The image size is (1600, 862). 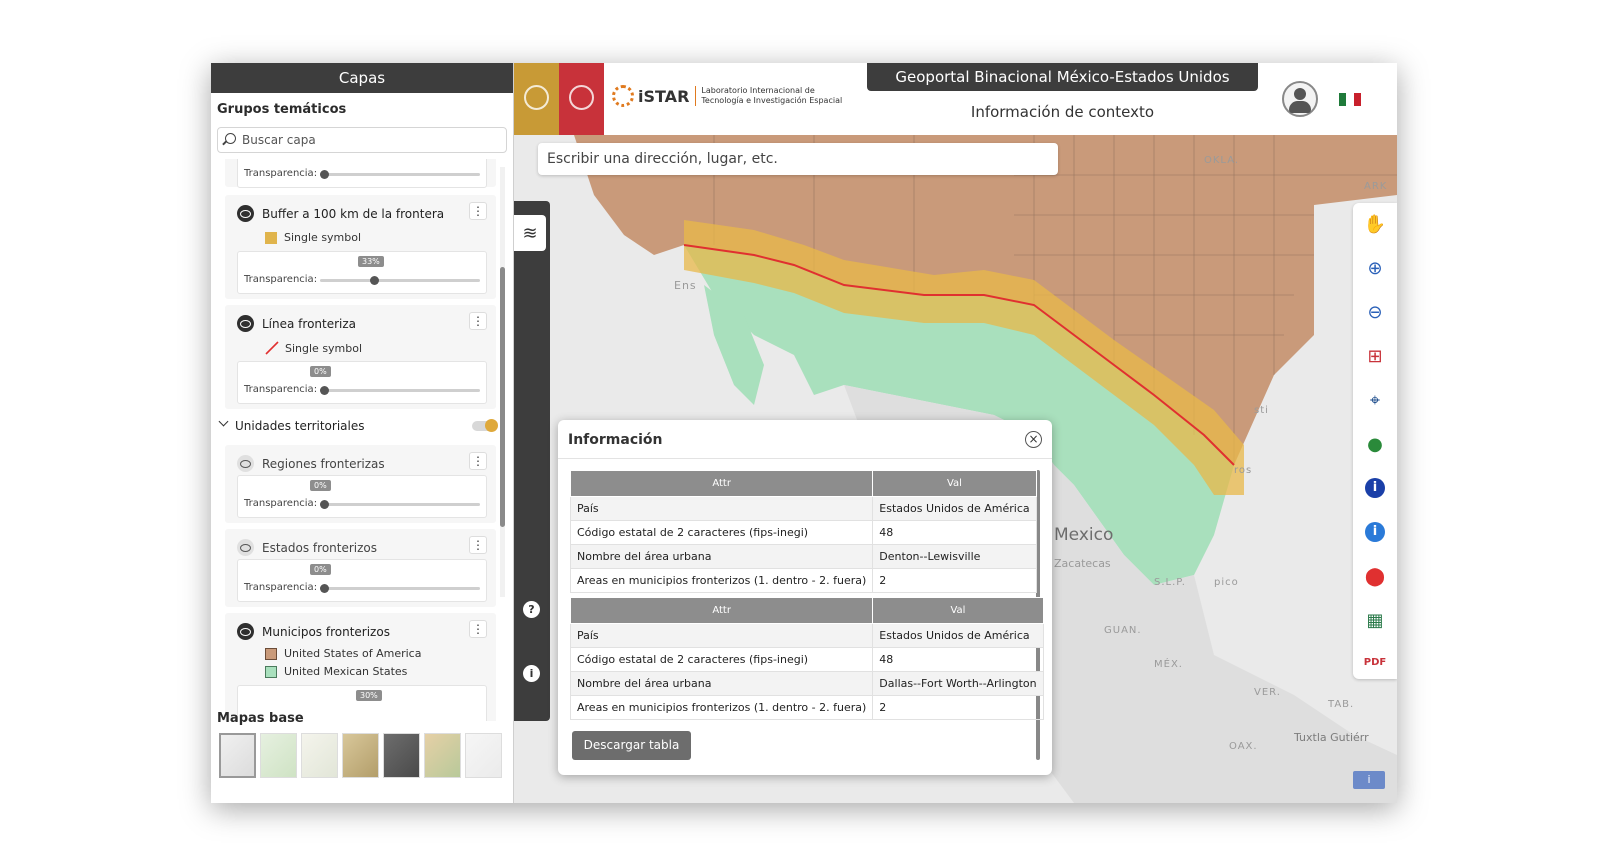 I want to click on layer-search-placeholder: Buscar capa, so click(x=279, y=140).